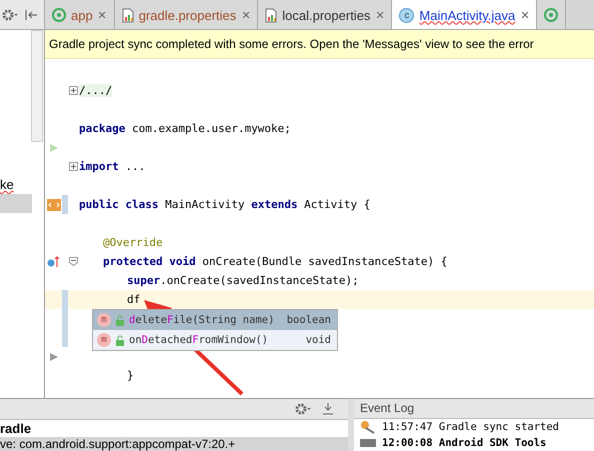 This screenshot has width=594, height=451. I want to click on code-line: }, so click(130, 375).